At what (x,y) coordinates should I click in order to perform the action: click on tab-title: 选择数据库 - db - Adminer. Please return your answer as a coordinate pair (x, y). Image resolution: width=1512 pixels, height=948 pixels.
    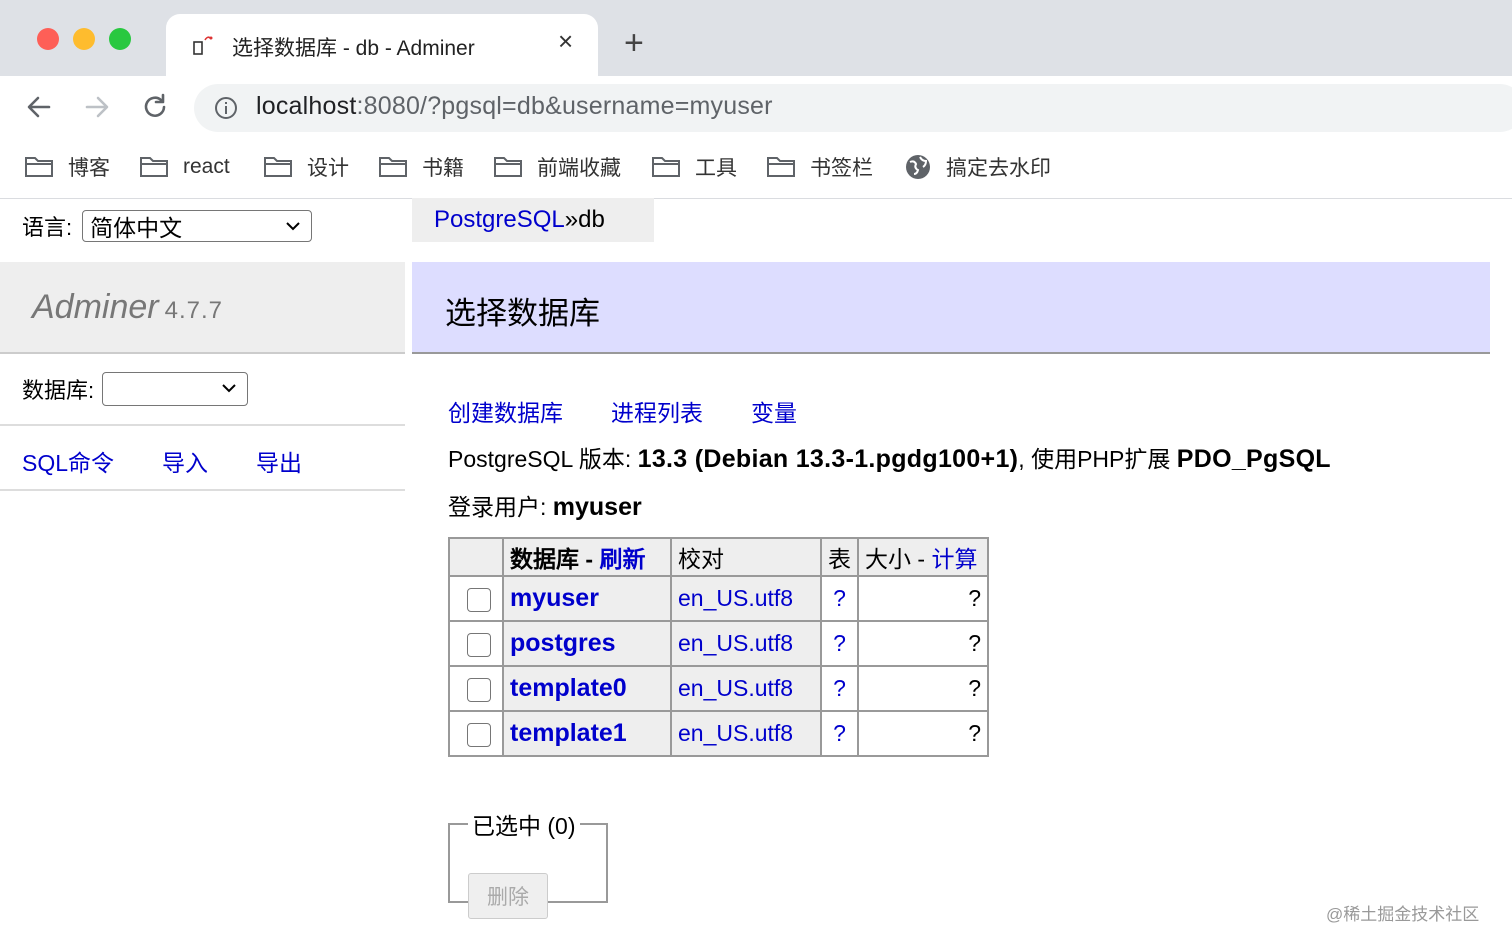
    Looking at the image, I should click on (353, 48).